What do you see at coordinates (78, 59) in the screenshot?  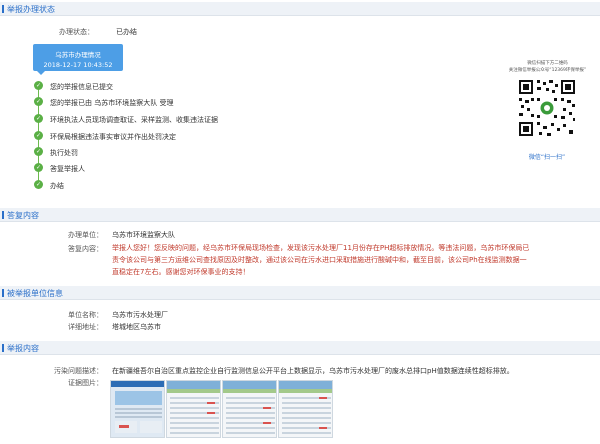 I see `city-progress-box: 乌苏市办理情况 2018-12-17 10:43:52` at bounding box center [78, 59].